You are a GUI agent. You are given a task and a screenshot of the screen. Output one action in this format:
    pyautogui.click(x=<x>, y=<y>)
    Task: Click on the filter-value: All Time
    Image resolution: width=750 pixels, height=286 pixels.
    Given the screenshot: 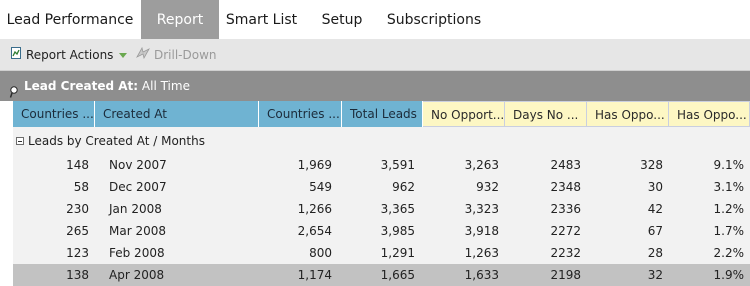 What is the action you would take?
    pyautogui.click(x=165, y=86)
    